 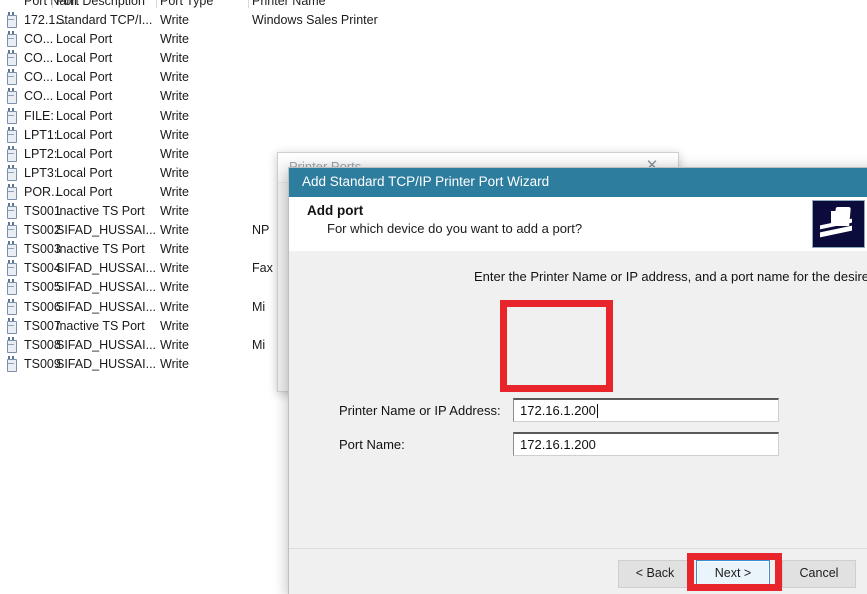 I want to click on table-row: FILE: Local Port Write, so click(x=433, y=116).